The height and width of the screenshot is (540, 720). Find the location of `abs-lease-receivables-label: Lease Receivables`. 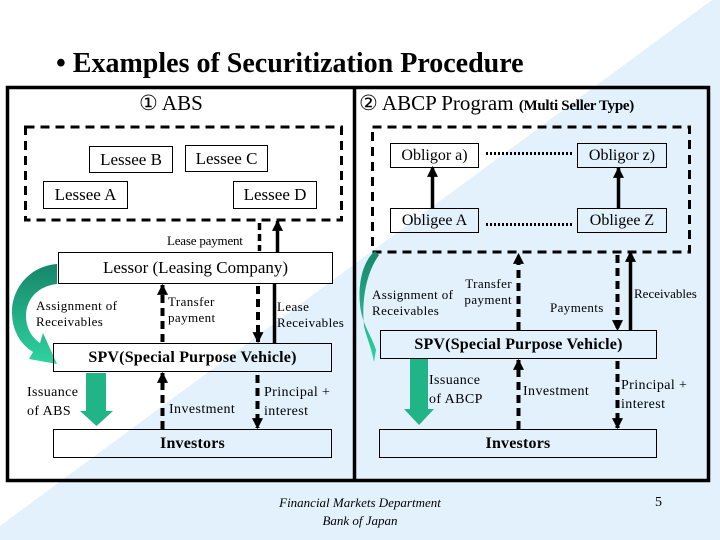

abs-lease-receivables-label: Lease Receivables is located at coordinates (310, 315).